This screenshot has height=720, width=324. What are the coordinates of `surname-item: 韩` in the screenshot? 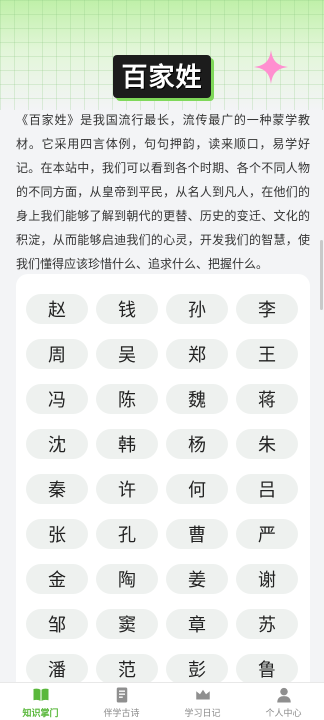 It's located at (127, 444).